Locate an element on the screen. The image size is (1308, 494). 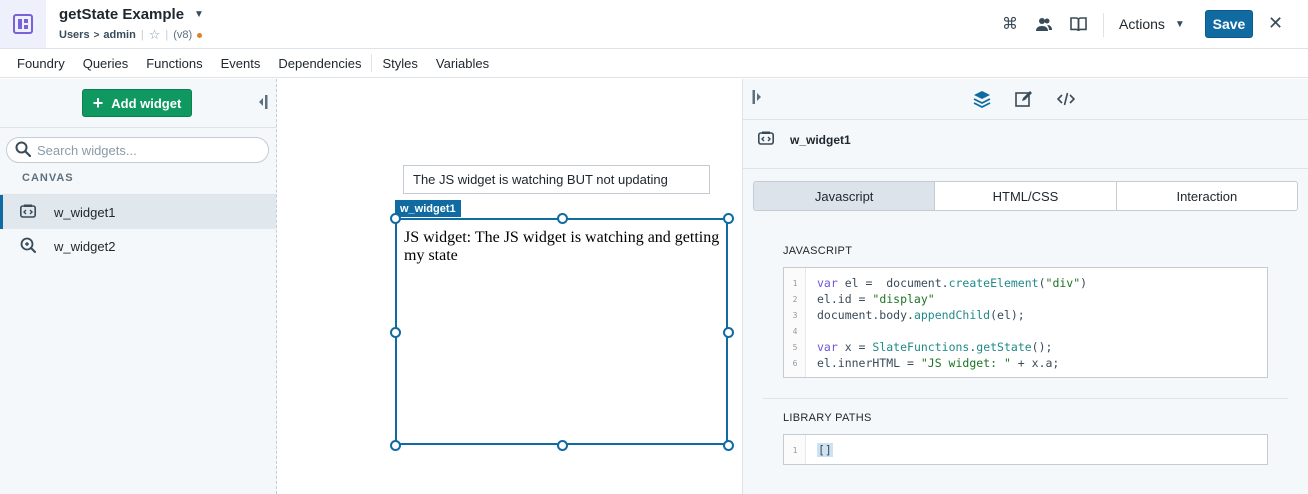
collapse-left-icon is located at coordinates (262, 103).